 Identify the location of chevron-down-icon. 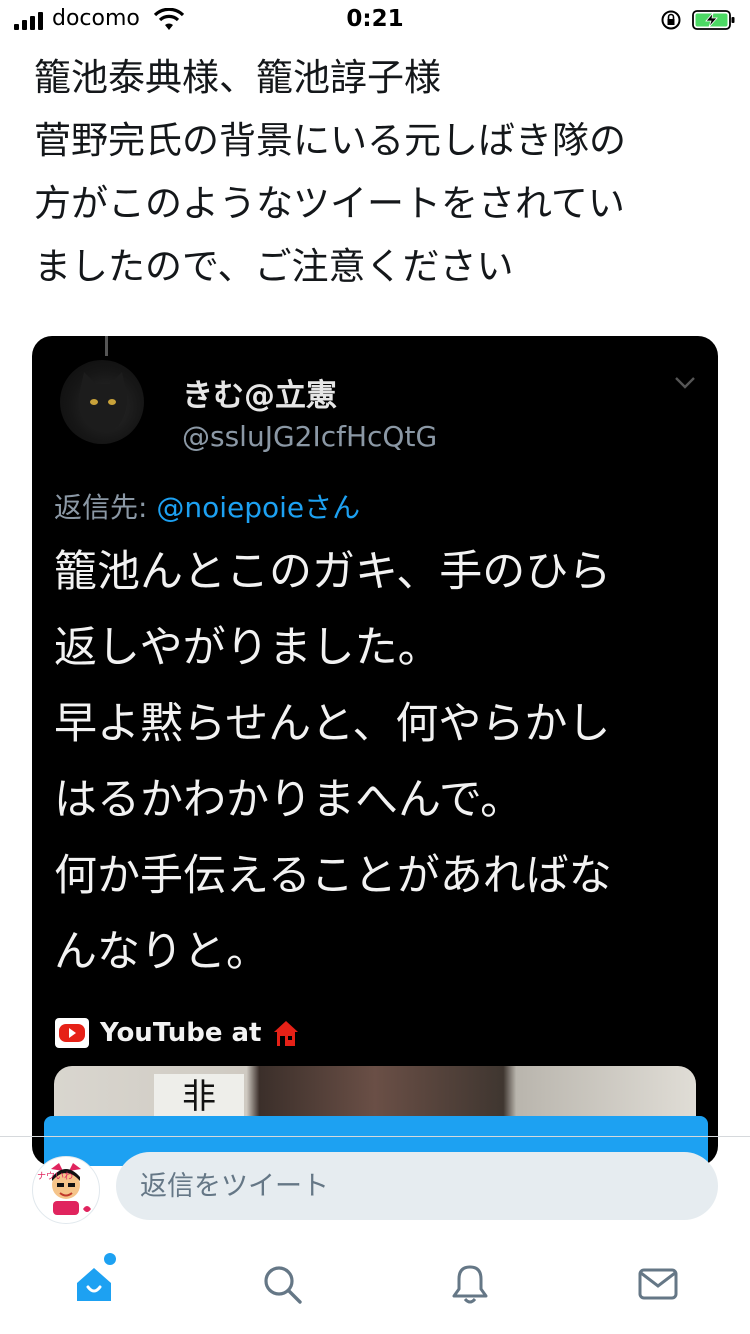
(685, 383).